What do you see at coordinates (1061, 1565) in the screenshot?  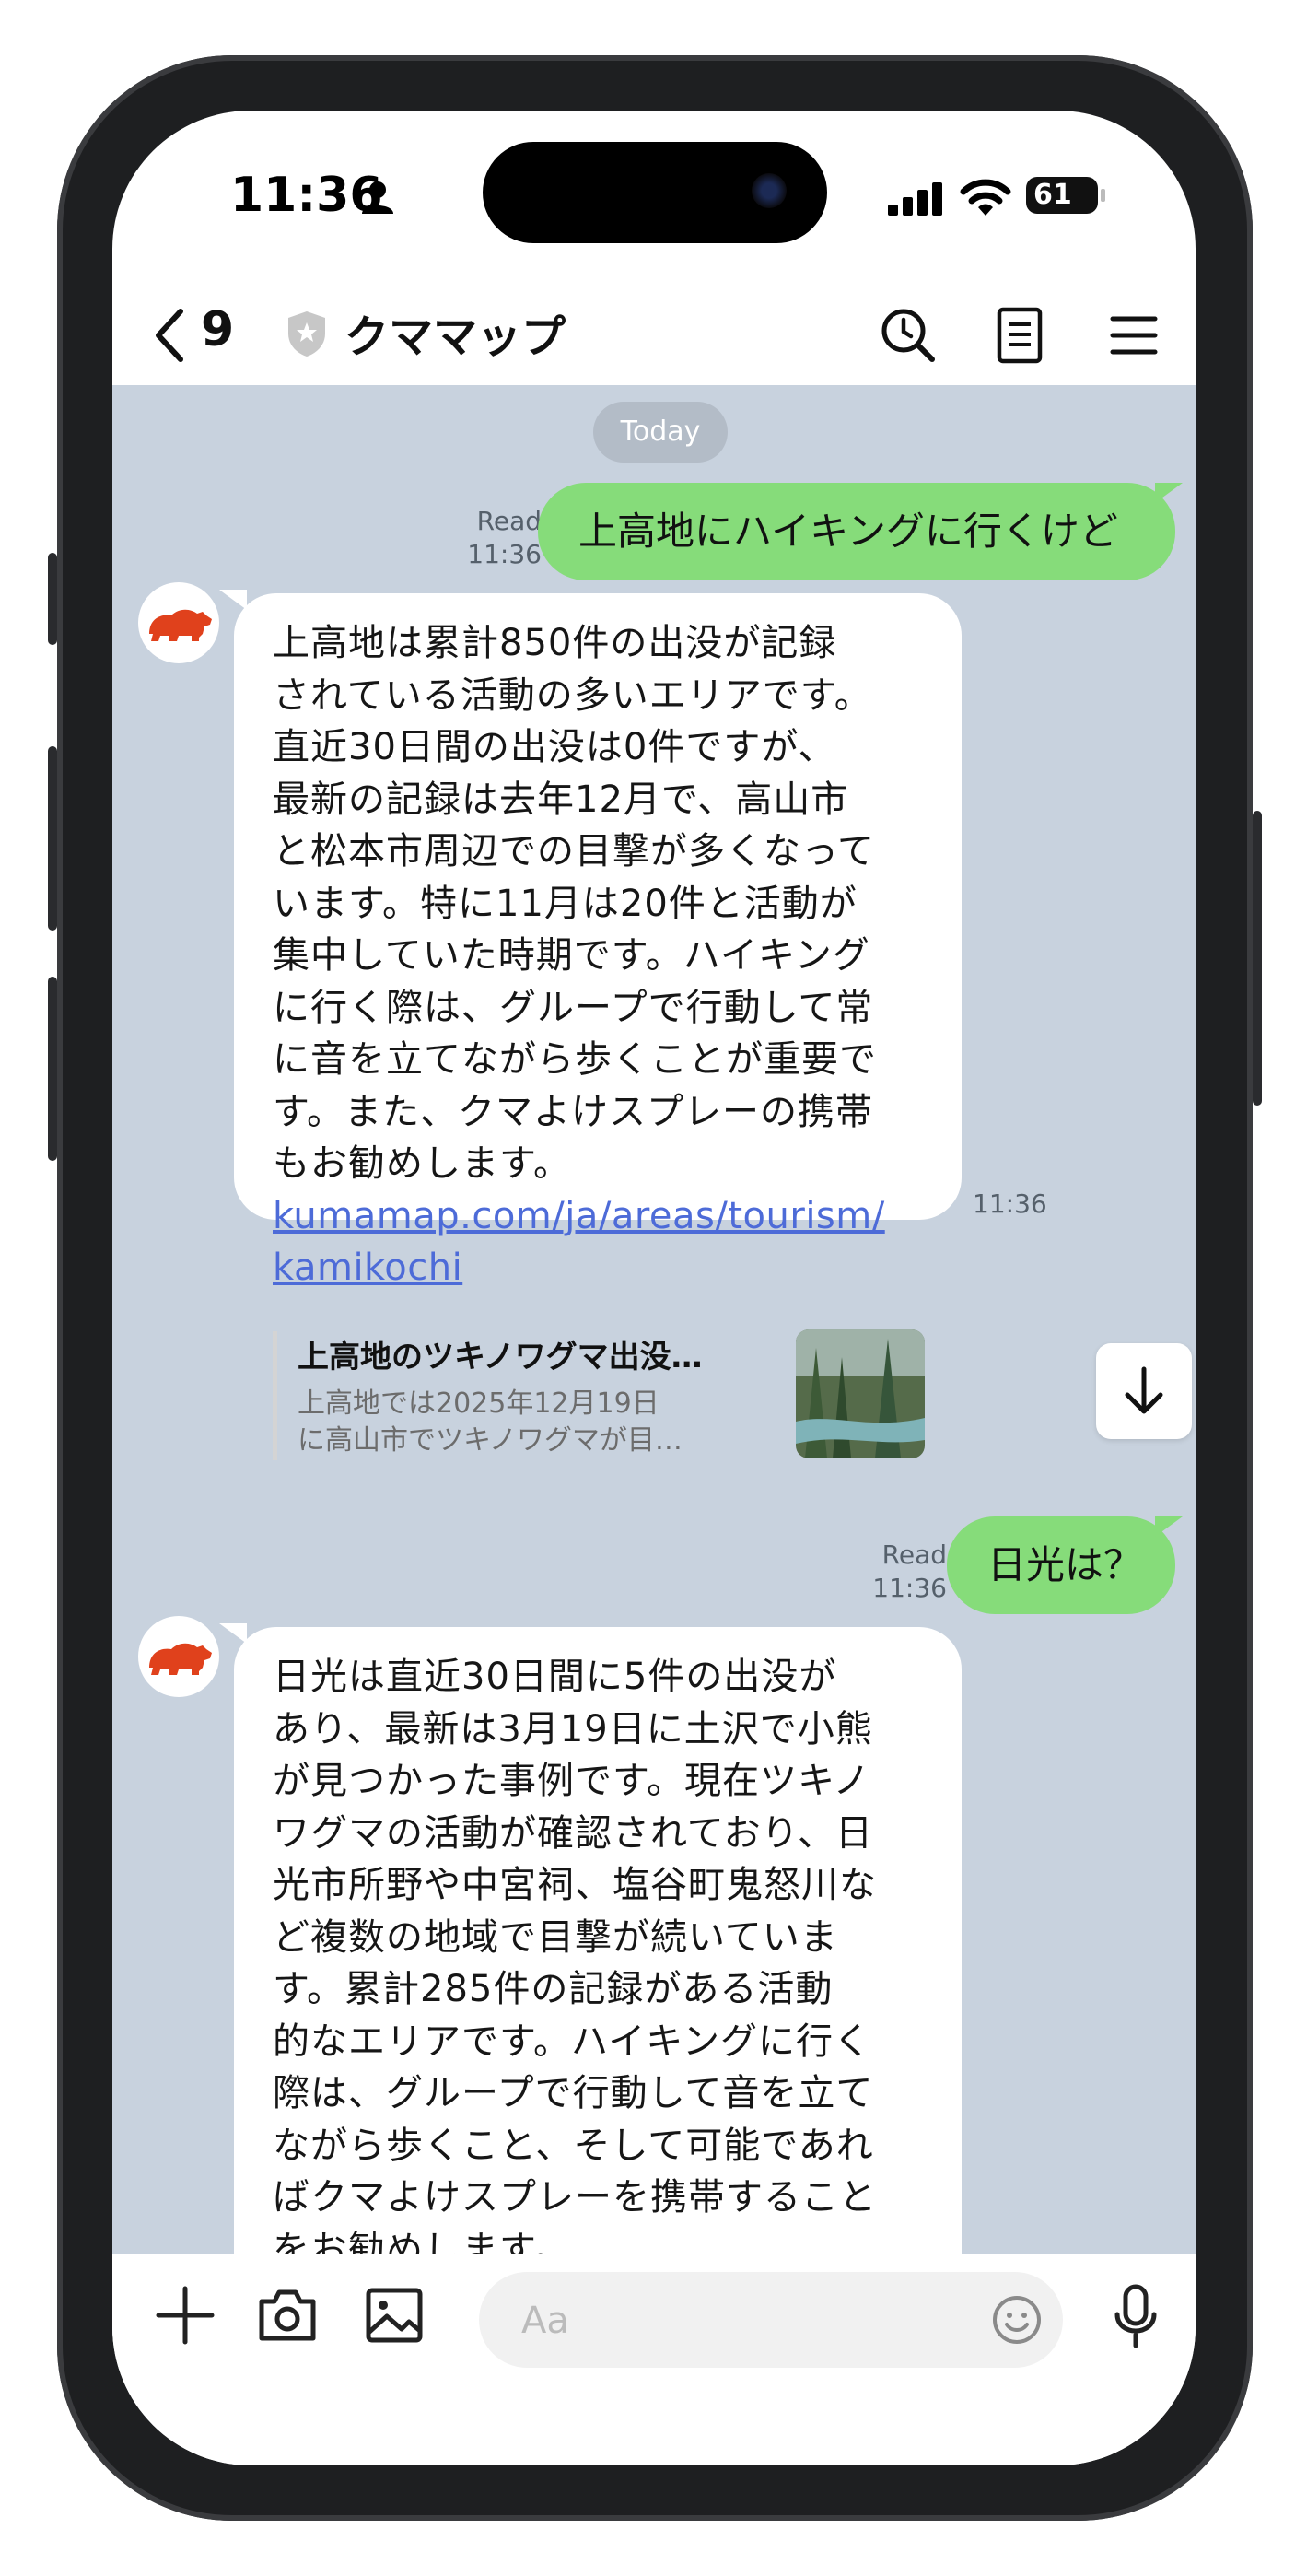 I see `sent-message: 日光は？` at bounding box center [1061, 1565].